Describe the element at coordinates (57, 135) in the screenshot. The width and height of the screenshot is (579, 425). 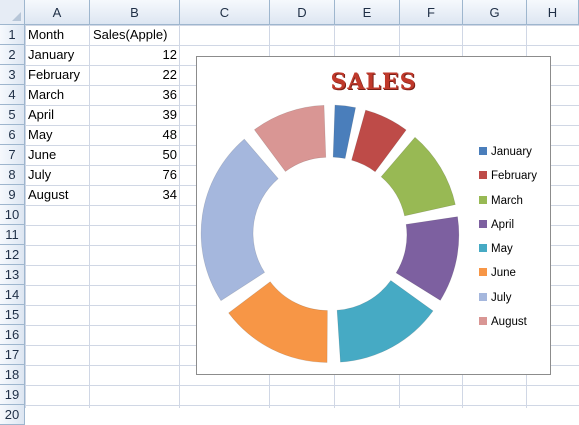
I see `cell-month: May` at that location.